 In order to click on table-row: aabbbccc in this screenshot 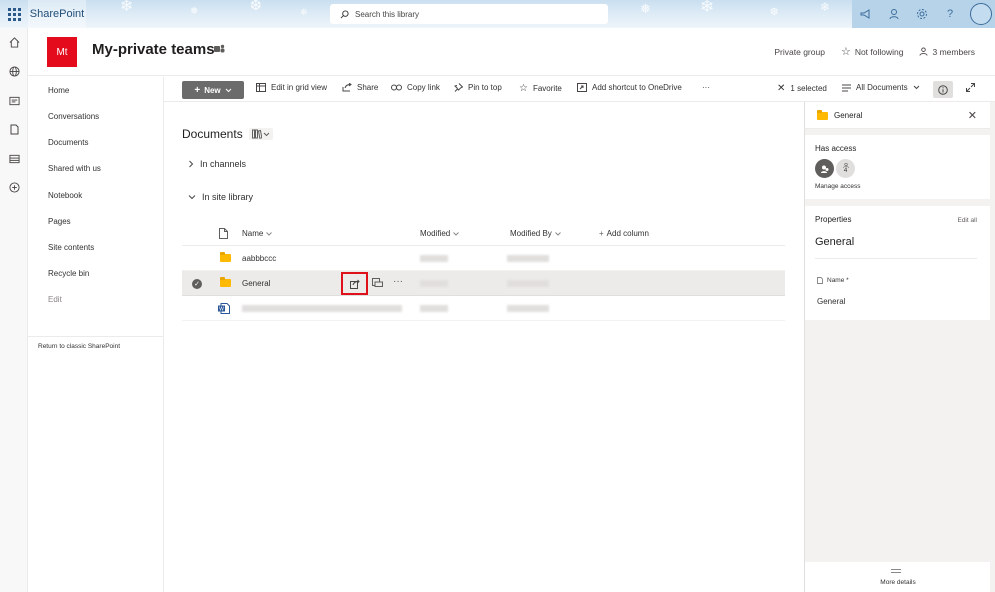, I will do `click(483, 258)`.